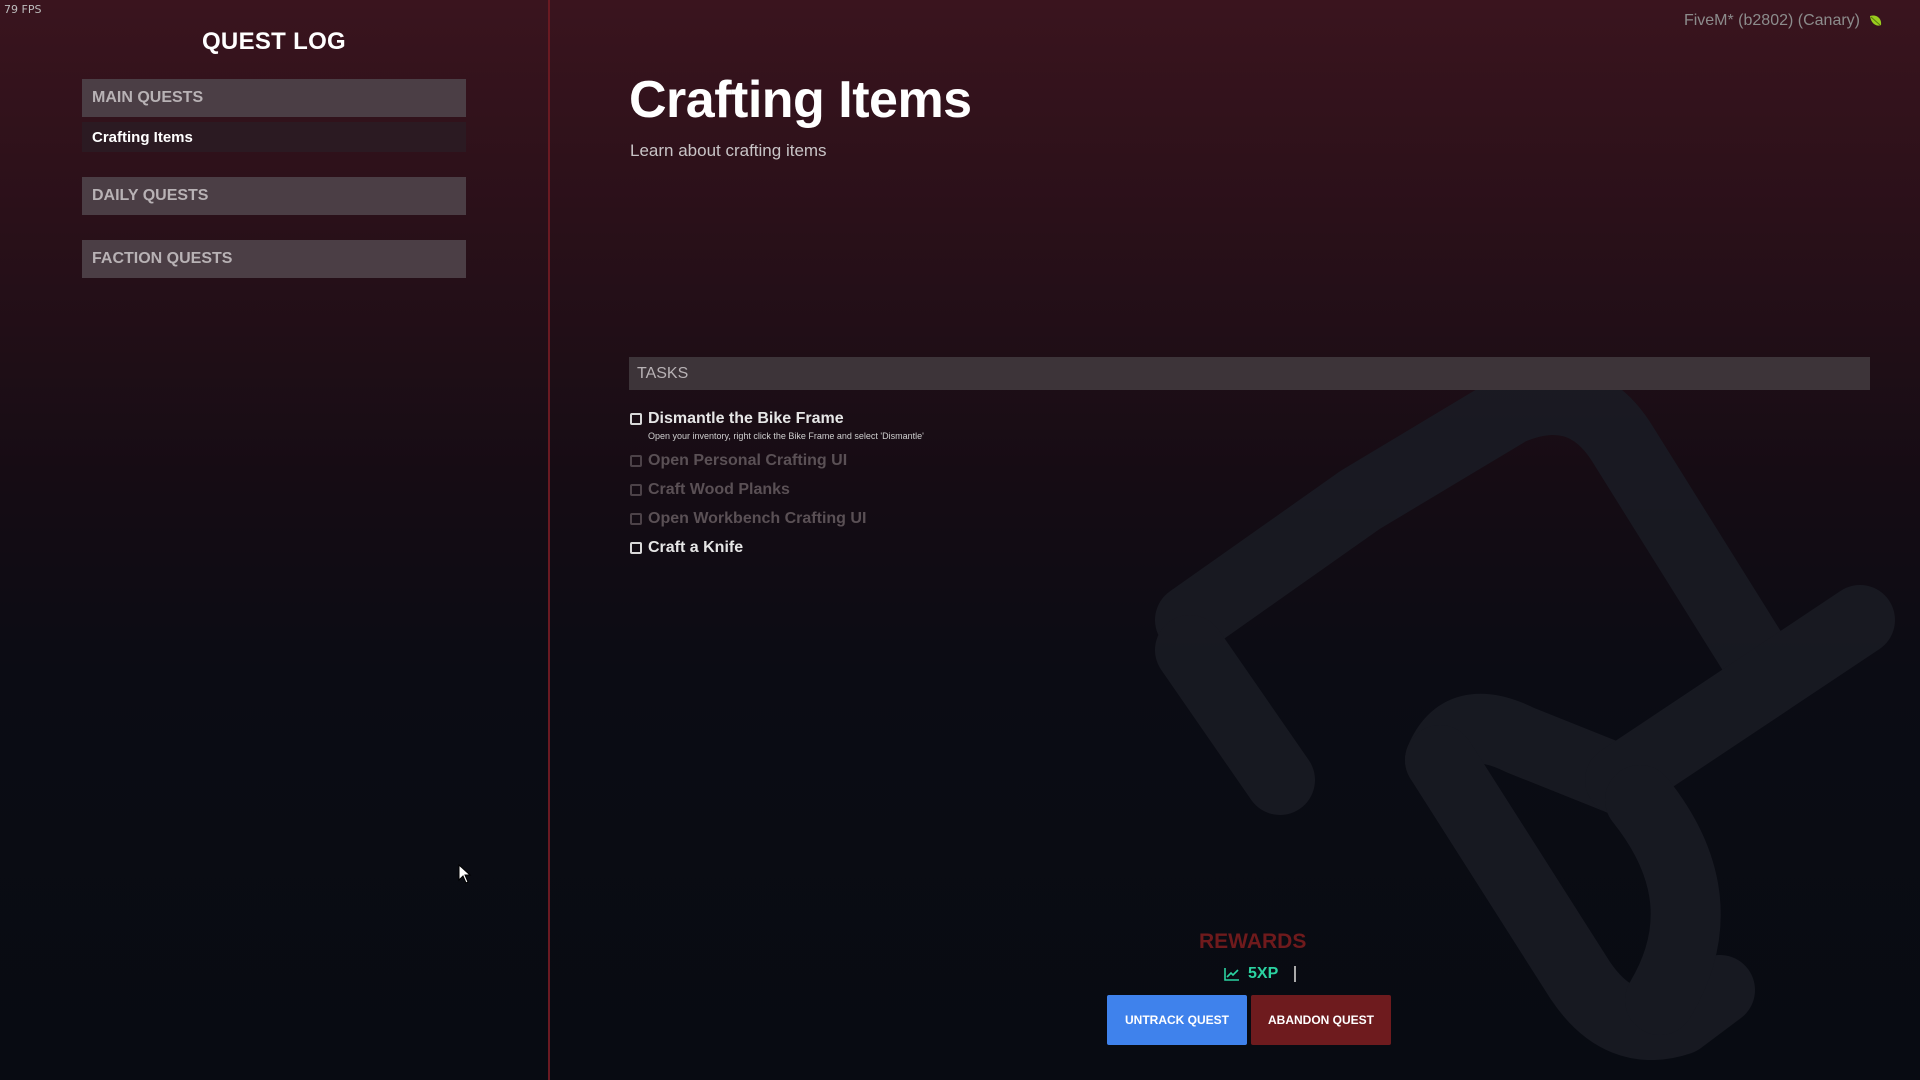  What do you see at coordinates (800, 100) in the screenshot?
I see `quest-title: Crafting Items` at bounding box center [800, 100].